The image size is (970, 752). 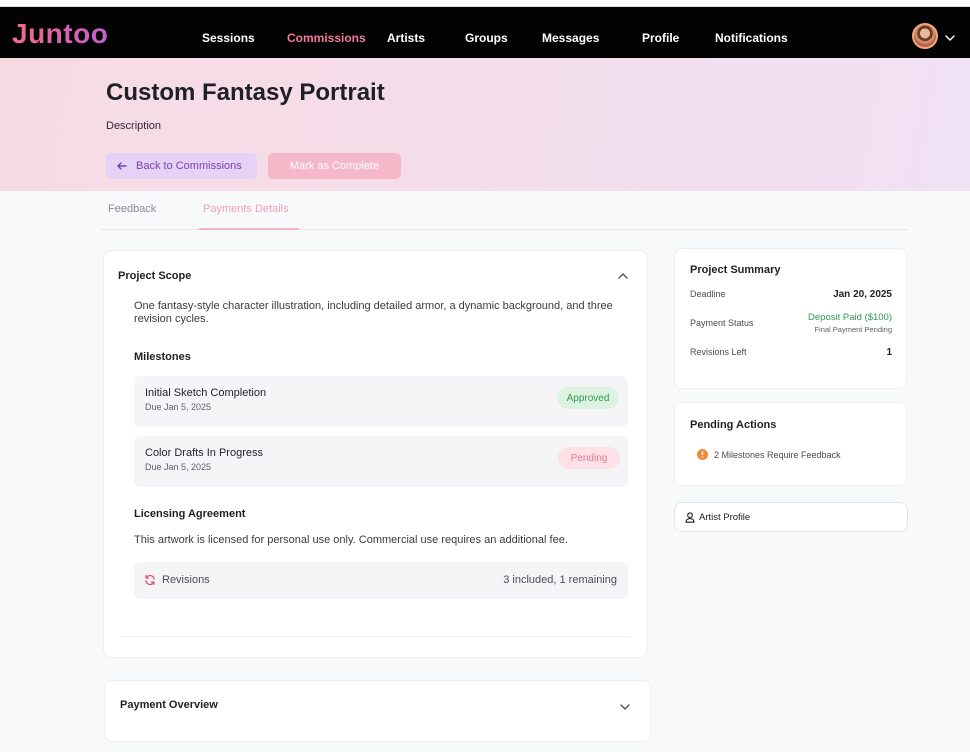 What do you see at coordinates (134, 126) in the screenshot?
I see `page-description: Description` at bounding box center [134, 126].